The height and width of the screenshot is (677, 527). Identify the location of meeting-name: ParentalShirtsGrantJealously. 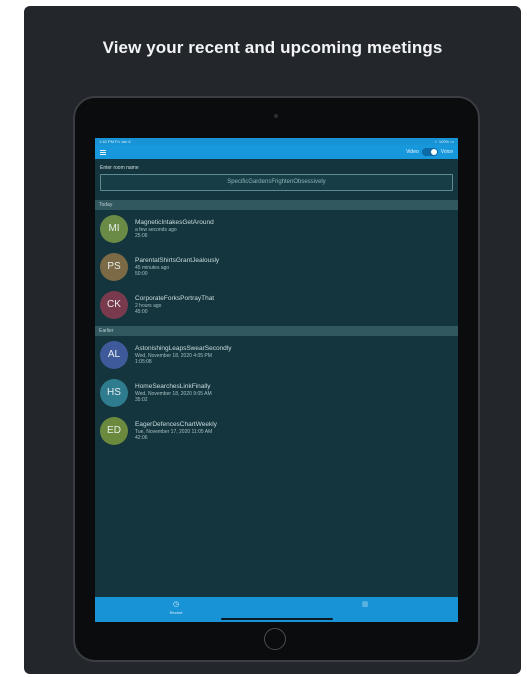
(177, 260).